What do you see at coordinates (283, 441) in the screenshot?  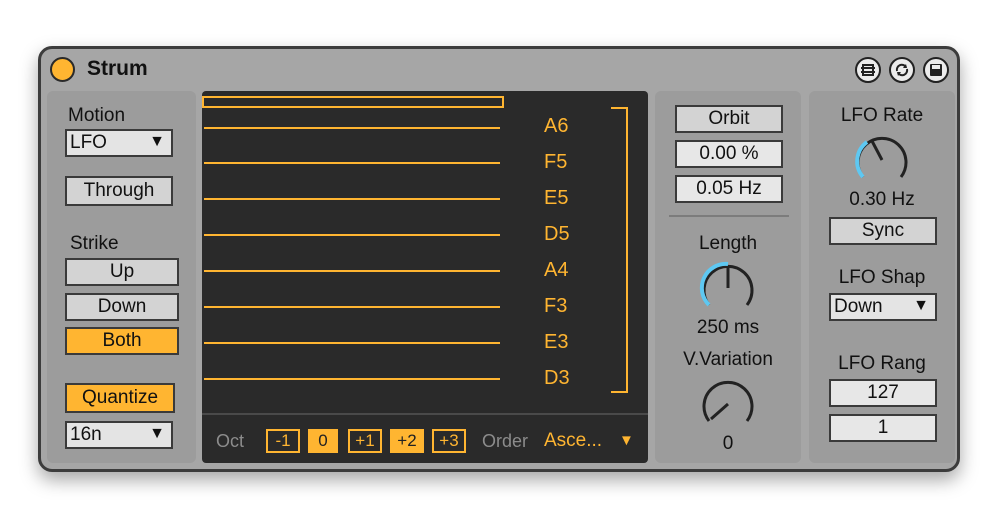 I see `oct-minus1-button: -1` at bounding box center [283, 441].